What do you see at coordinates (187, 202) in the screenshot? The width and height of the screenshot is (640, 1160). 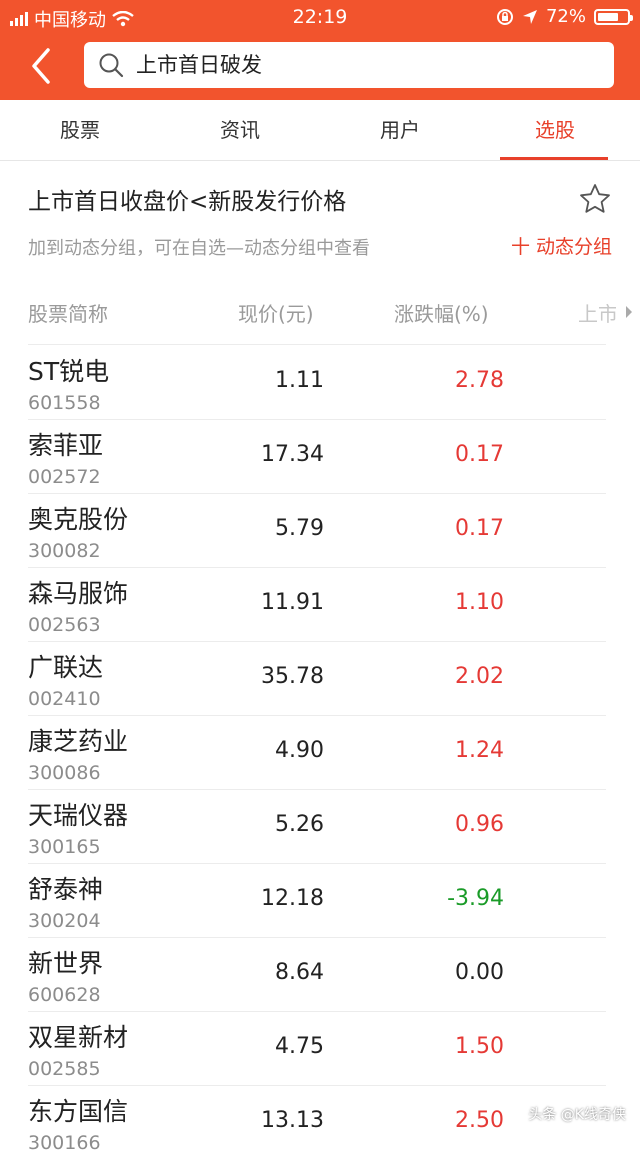 I see `strategy-title: 上市首日收盘价<新股发行价格` at bounding box center [187, 202].